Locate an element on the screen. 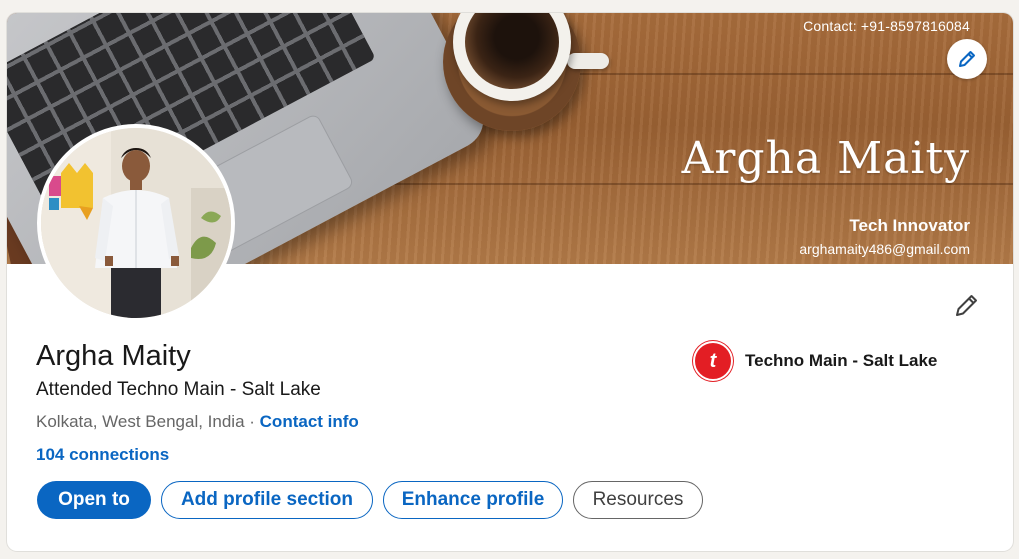 This screenshot has height=559, width=1019. enhance-profile-button: Enhance profile is located at coordinates (473, 500).